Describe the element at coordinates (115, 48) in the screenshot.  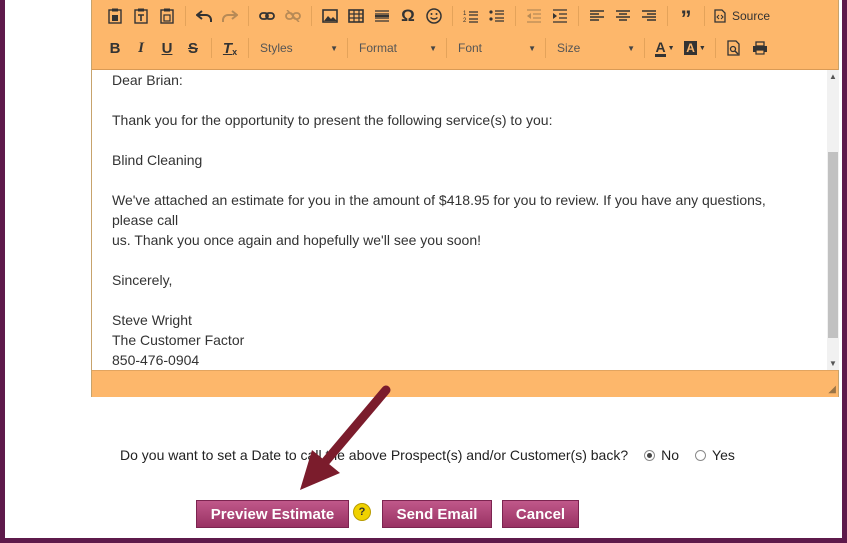
I see `bold-icon: B` at that location.